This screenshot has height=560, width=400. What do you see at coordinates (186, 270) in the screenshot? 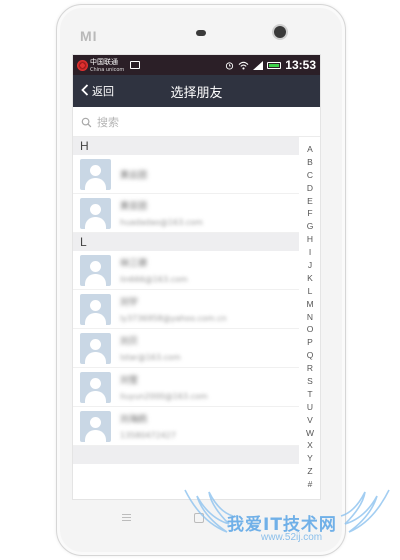
I see `contact-row: 林三德 lin666@163.com` at bounding box center [186, 270].